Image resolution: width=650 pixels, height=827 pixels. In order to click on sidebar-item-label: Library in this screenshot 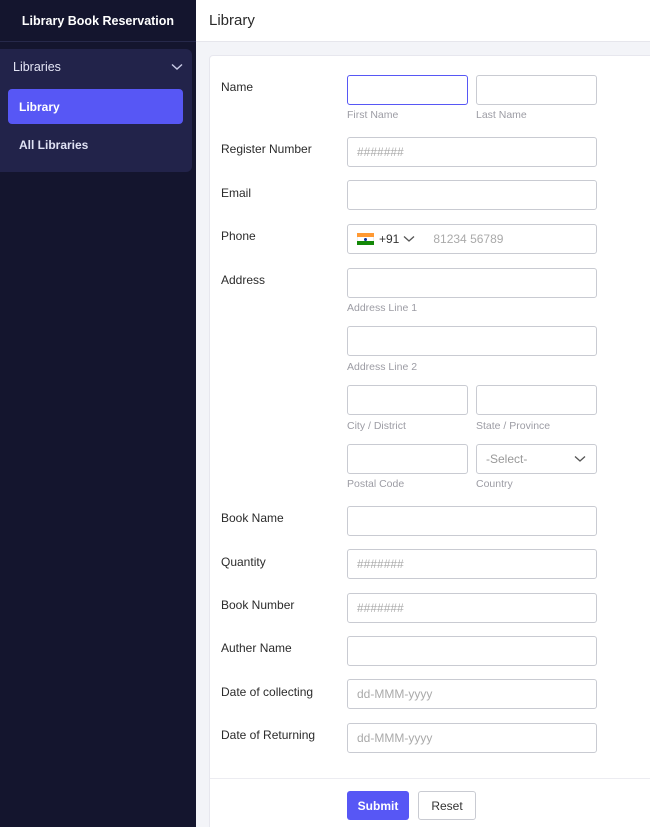, I will do `click(39, 106)`.